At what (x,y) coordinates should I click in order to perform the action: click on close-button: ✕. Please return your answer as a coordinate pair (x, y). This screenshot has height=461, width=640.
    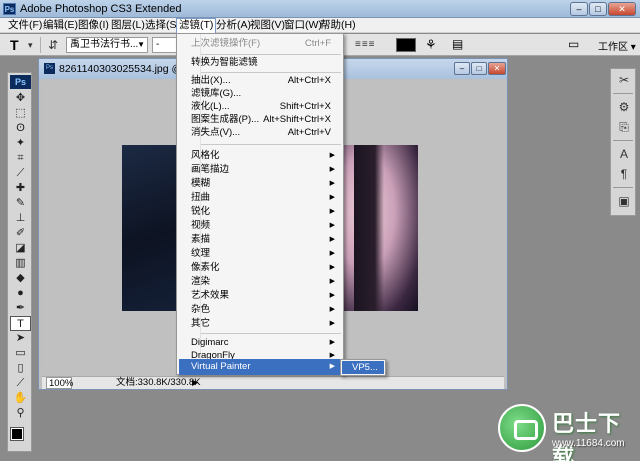
    Looking at the image, I should click on (622, 9).